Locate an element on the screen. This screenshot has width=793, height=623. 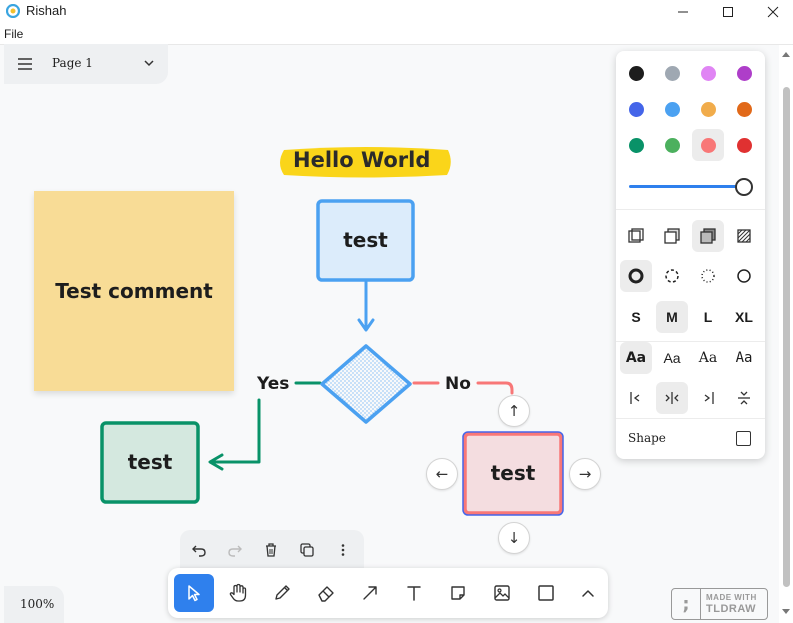
add-shape-down-button: ↓ is located at coordinates (514, 538).